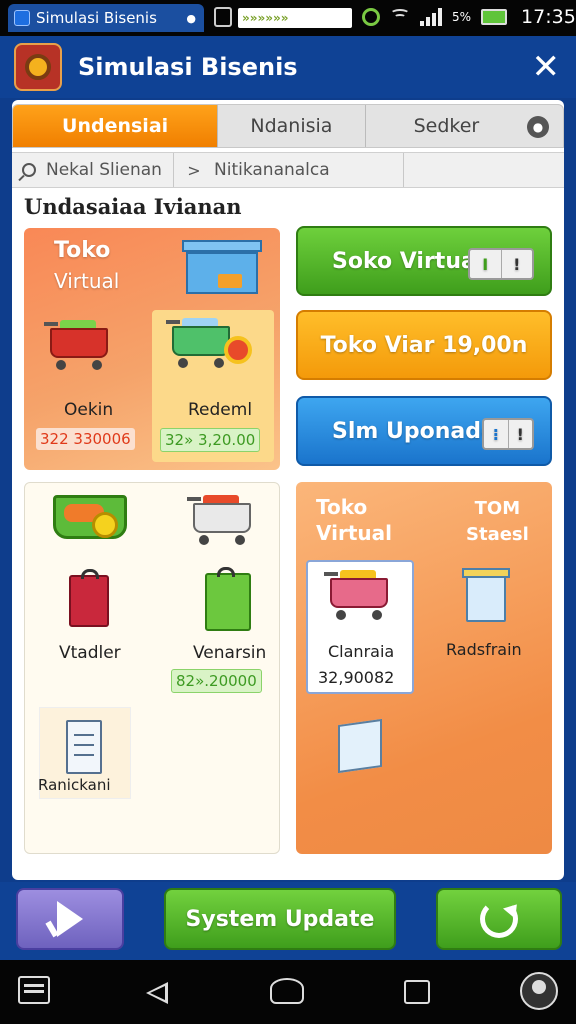  I want to click on home-icon, so click(287, 991).